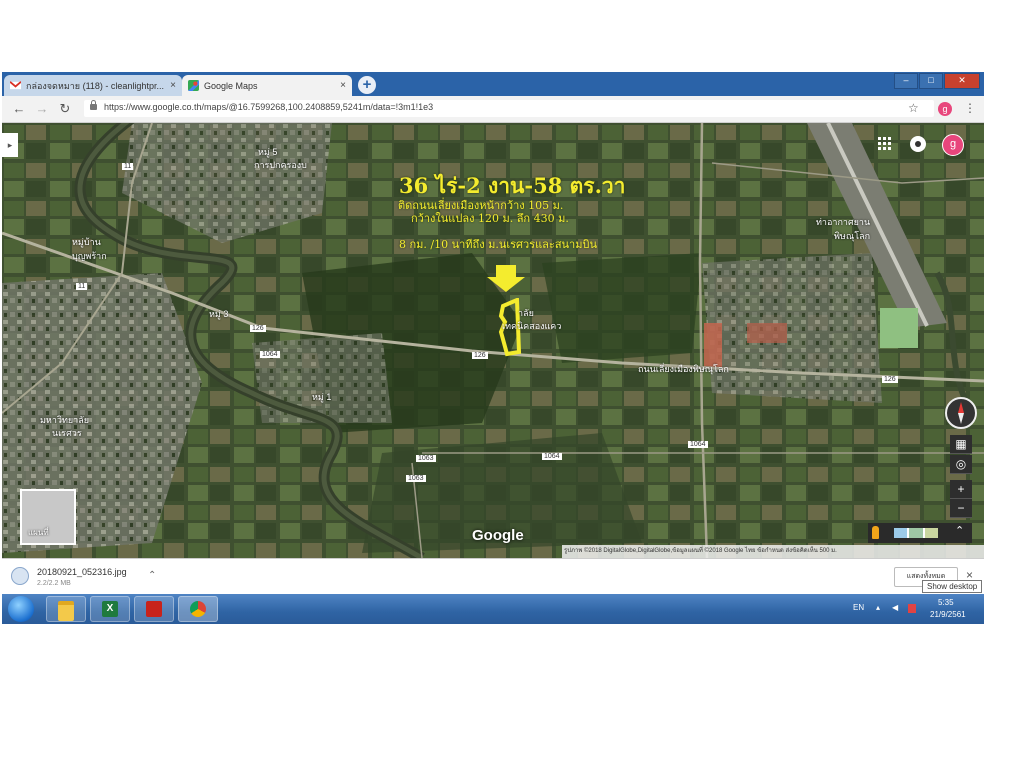 Image resolution: width=1024 pixels, height=768 pixels. Describe the element at coordinates (15, 85) in the screenshot. I see `gmail-icon` at that location.